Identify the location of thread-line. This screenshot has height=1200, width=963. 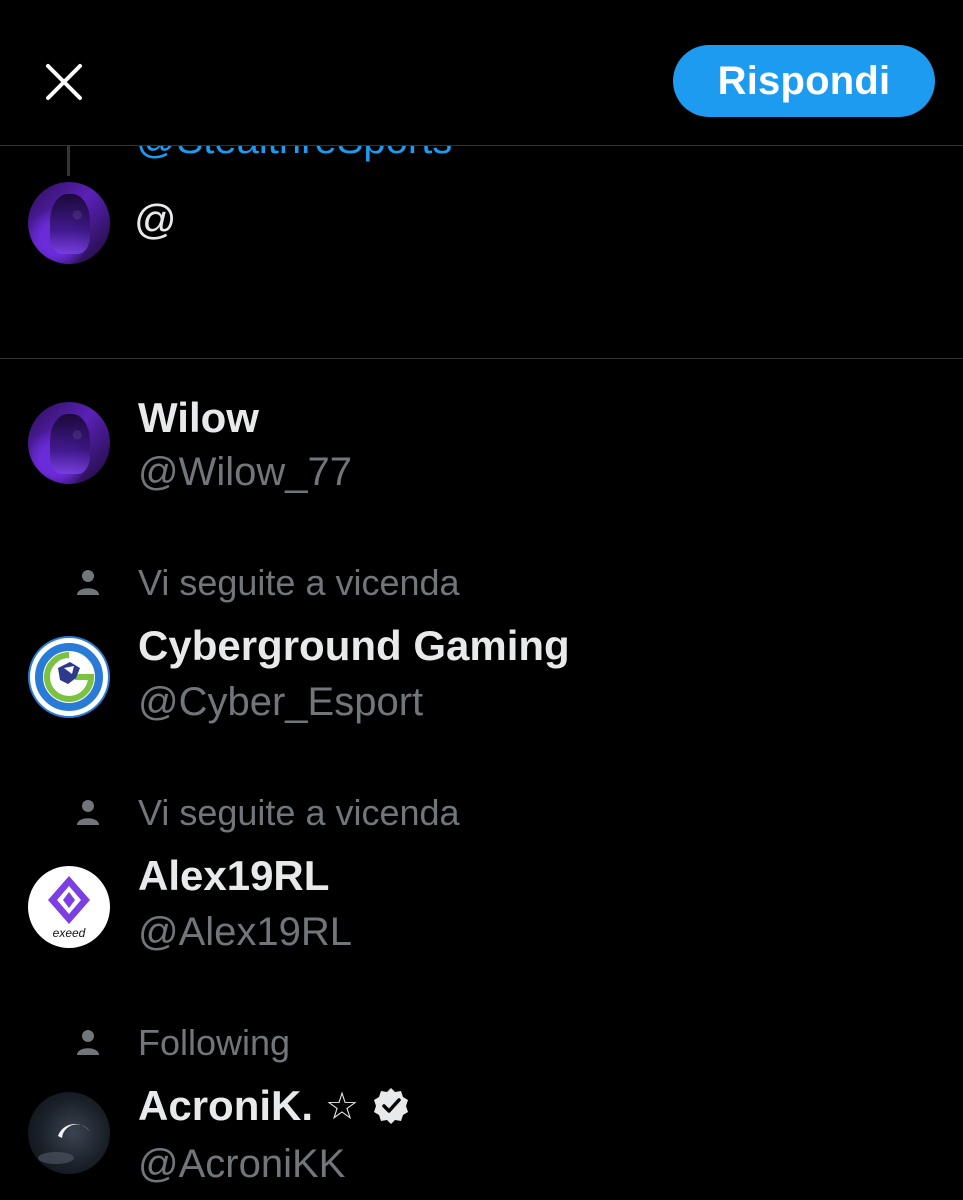
(68, 161).